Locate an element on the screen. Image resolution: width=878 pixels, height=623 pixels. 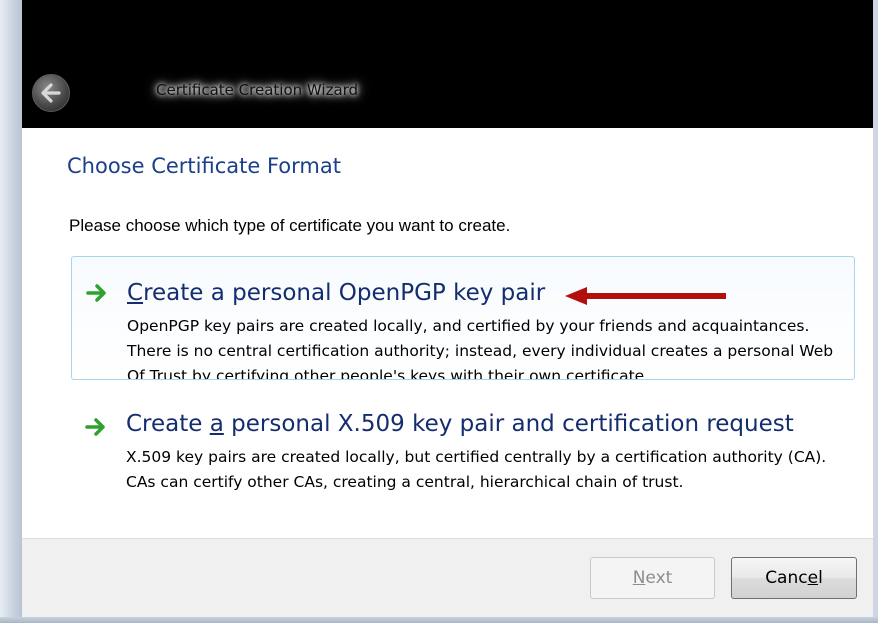
window-frame-left is located at coordinates (11, 311).